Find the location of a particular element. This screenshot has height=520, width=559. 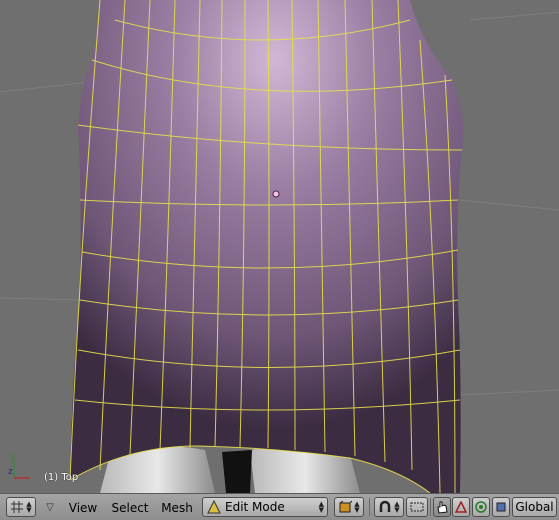

hand-icon is located at coordinates (442, 507).